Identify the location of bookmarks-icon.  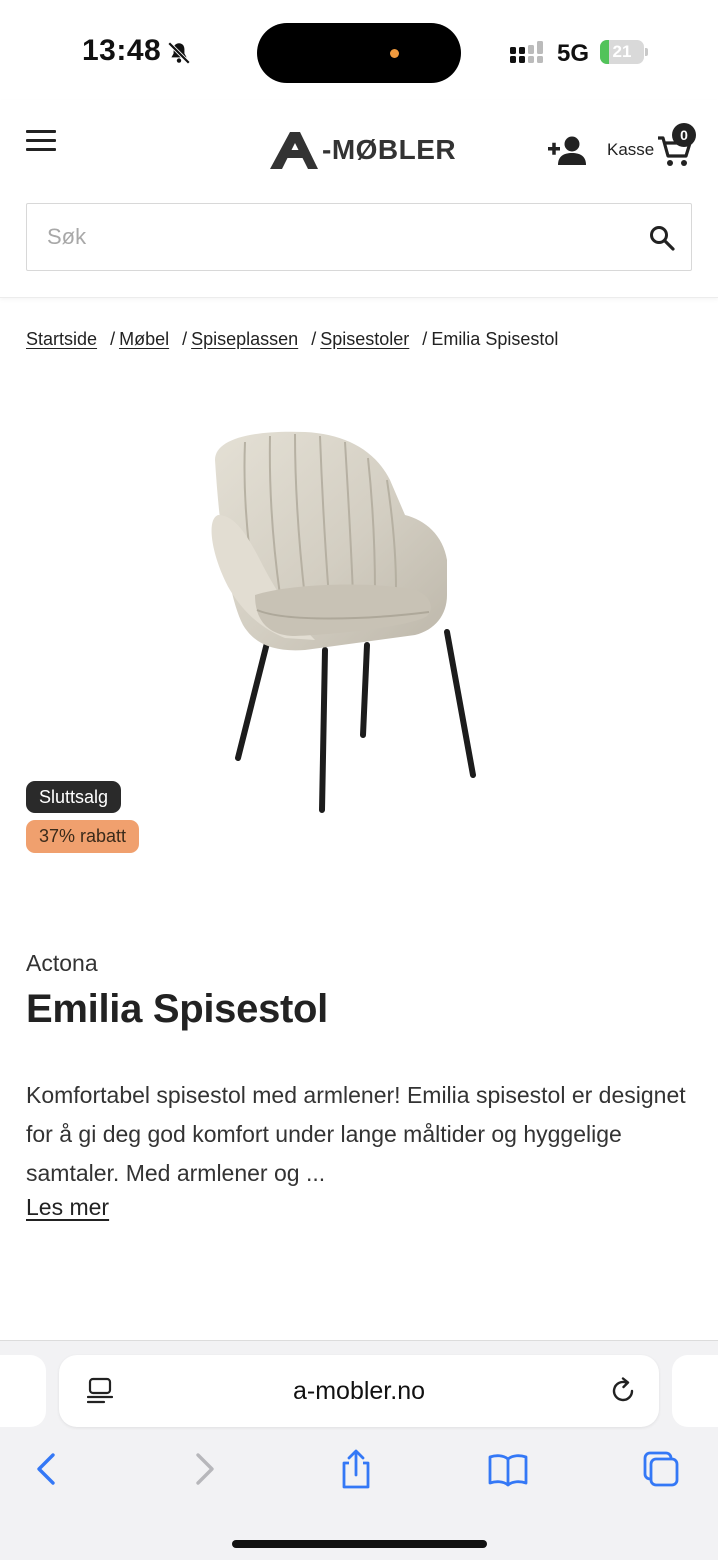
(508, 1469).